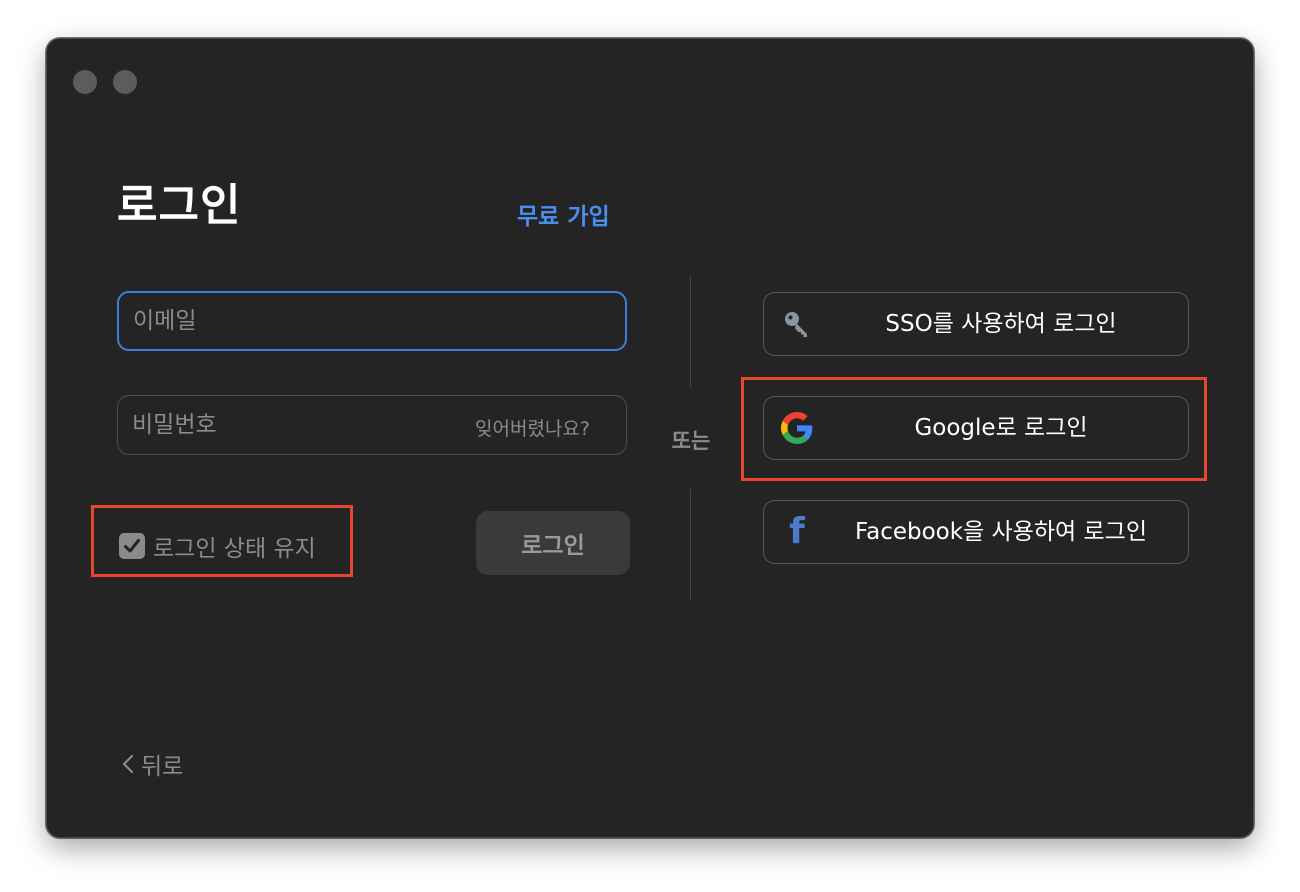  I want to click on remember-me-label: 로그인 상태 유지, so click(234, 549).